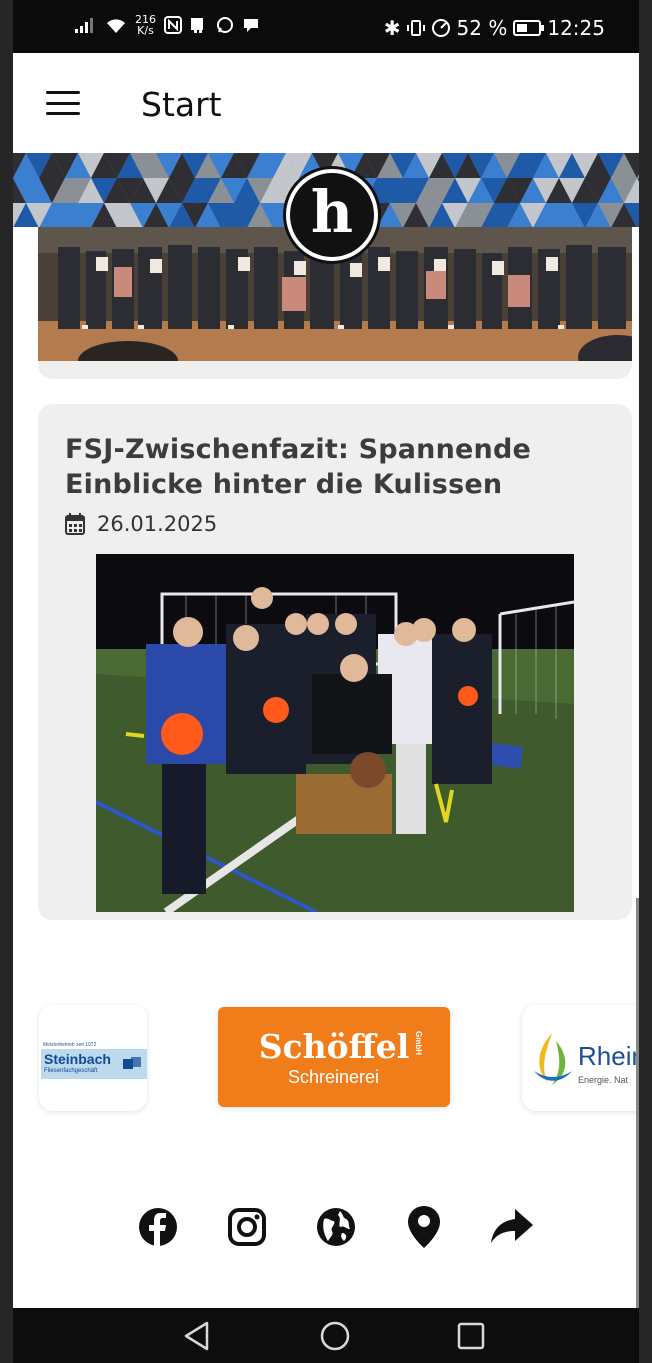 Image resolution: width=652 pixels, height=1363 pixels. I want to click on vibrate-icon, so click(415, 28).